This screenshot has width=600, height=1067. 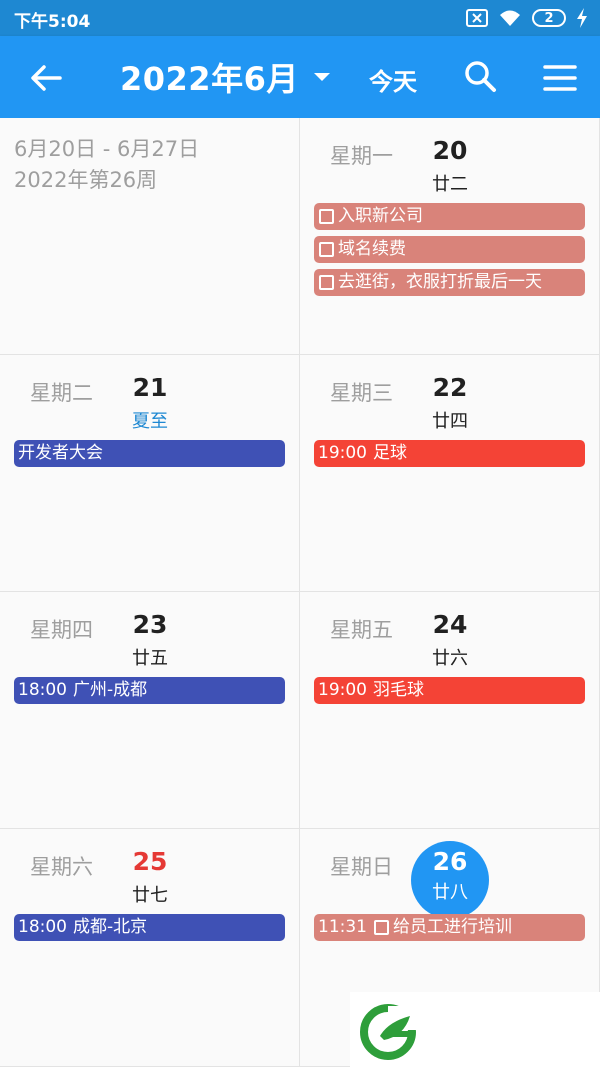 I want to click on event-item: 去逛街，衣服打折最后一天, so click(x=449, y=282).